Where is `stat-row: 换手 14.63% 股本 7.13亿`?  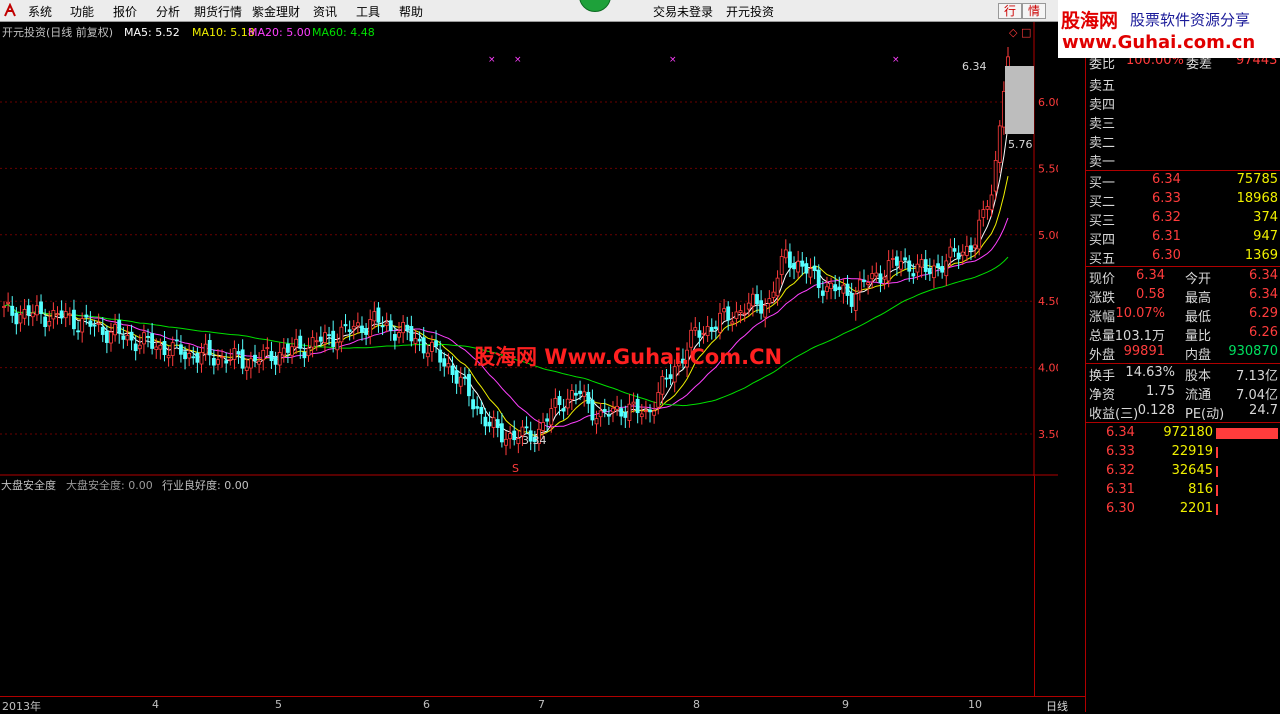 stat-row: 换手 14.63% 股本 7.13亿 is located at coordinates (1183, 374).